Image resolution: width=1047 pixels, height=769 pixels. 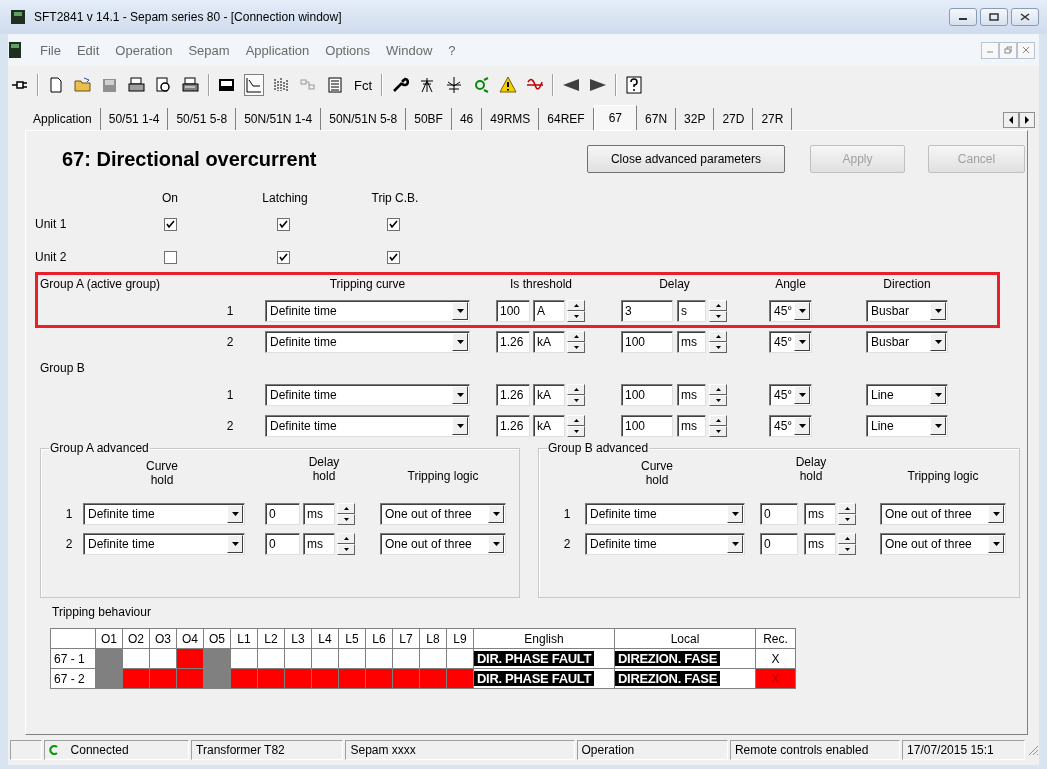 What do you see at coordinates (907, 426) in the screenshot?
I see `direction-dropdown: Line` at bounding box center [907, 426].